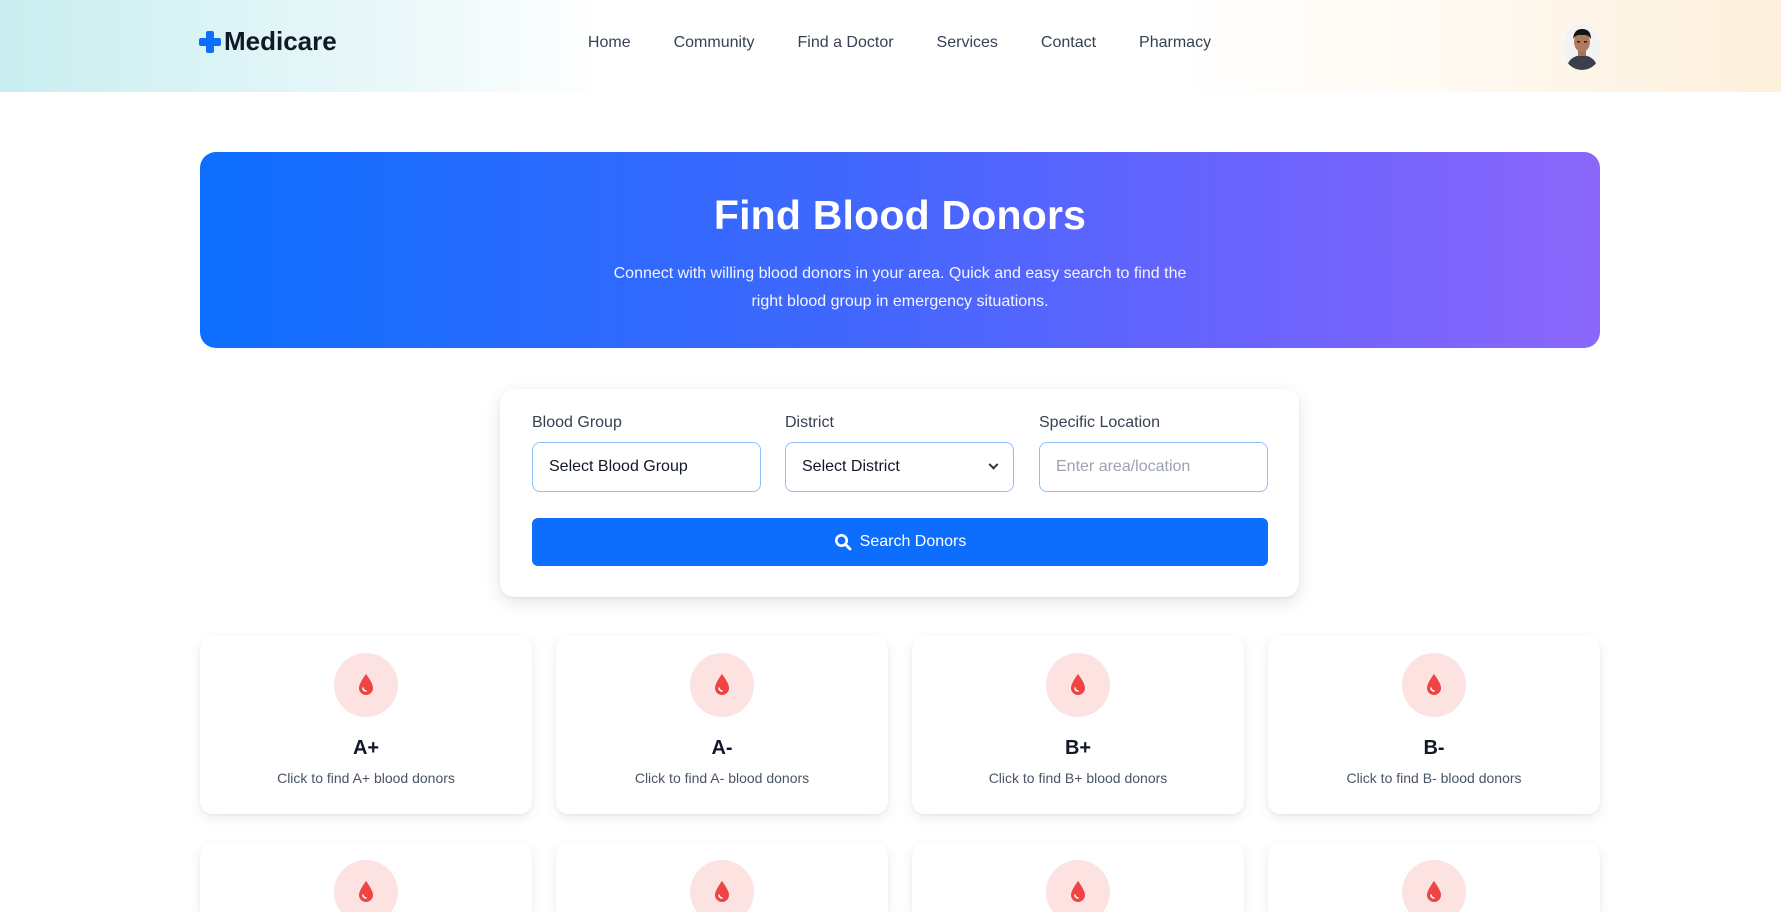 Image resolution: width=1781 pixels, height=912 pixels. What do you see at coordinates (1078, 725) in the screenshot?
I see `blood-group-card-b-positive: B+ Click to find B+ blood donors` at bounding box center [1078, 725].